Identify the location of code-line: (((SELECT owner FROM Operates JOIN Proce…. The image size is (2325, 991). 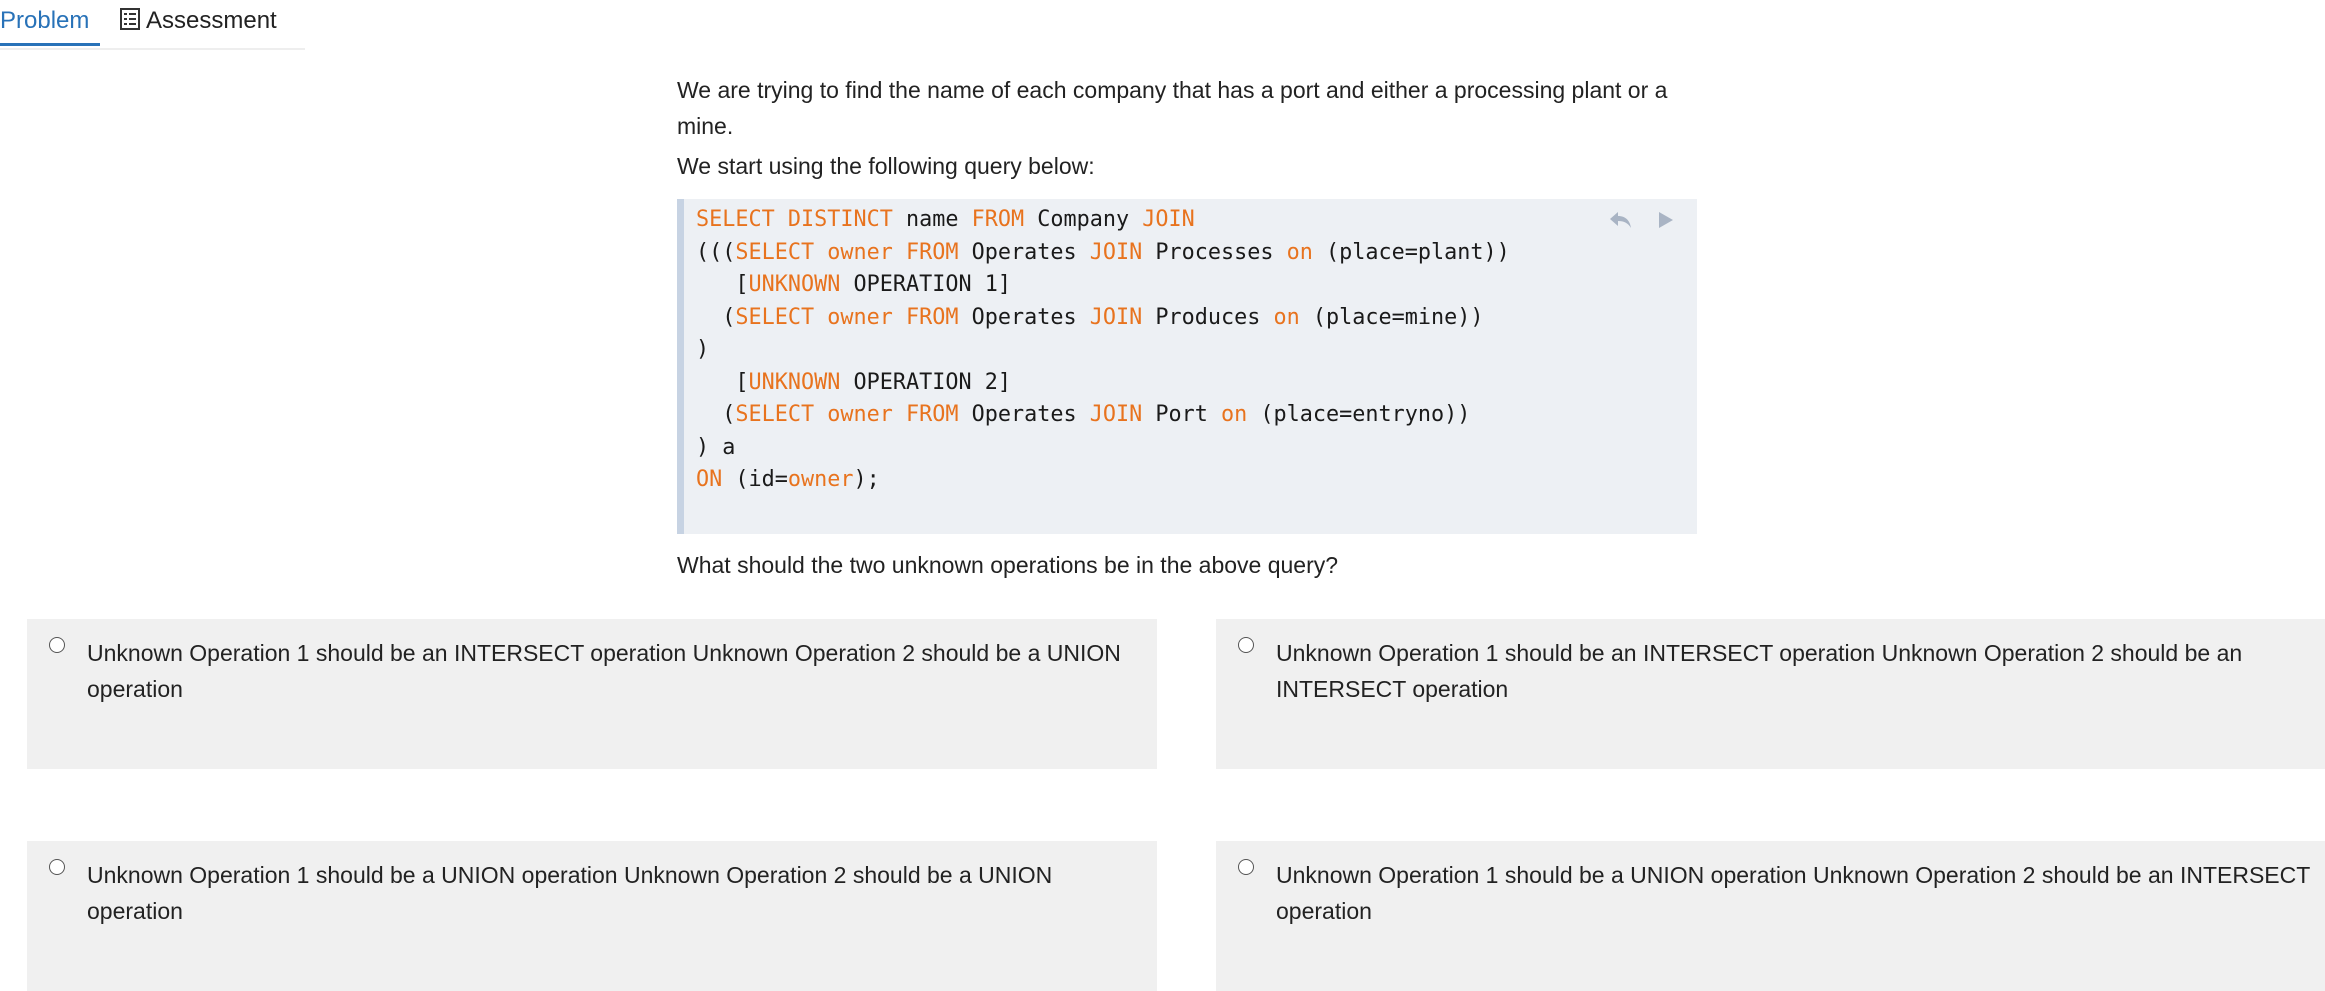
(1103, 252).